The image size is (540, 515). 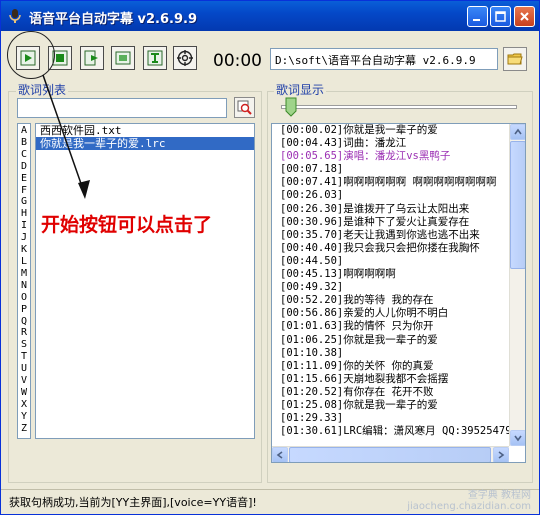 What do you see at coordinates (24, 262) in the screenshot?
I see `alpha-index-letter: L` at bounding box center [24, 262].